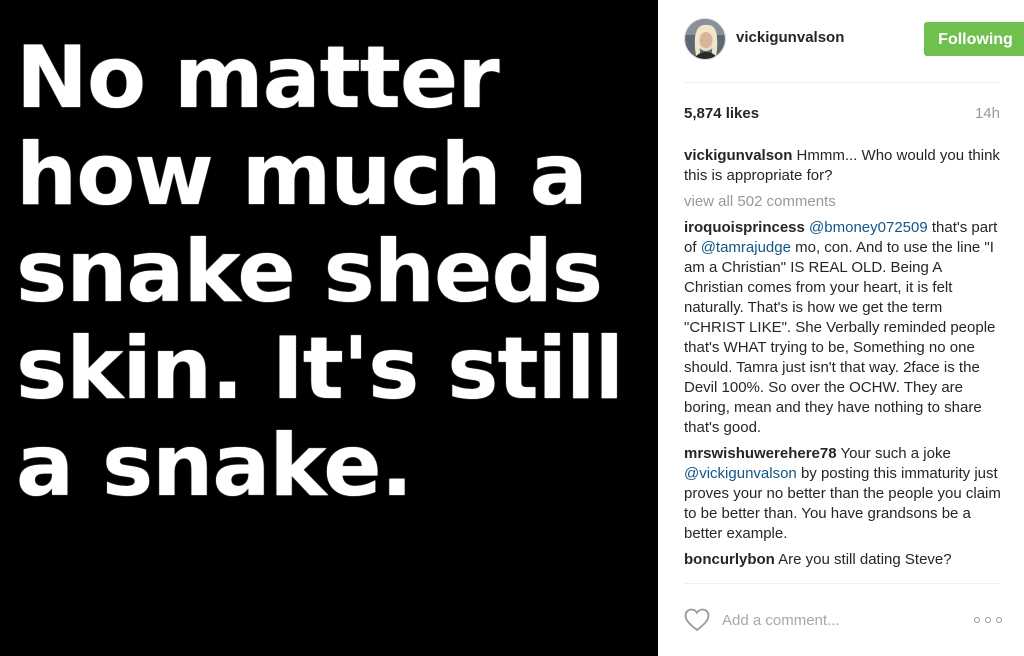 This screenshot has height=656, width=1024. I want to click on add-comment-input, so click(837, 620).